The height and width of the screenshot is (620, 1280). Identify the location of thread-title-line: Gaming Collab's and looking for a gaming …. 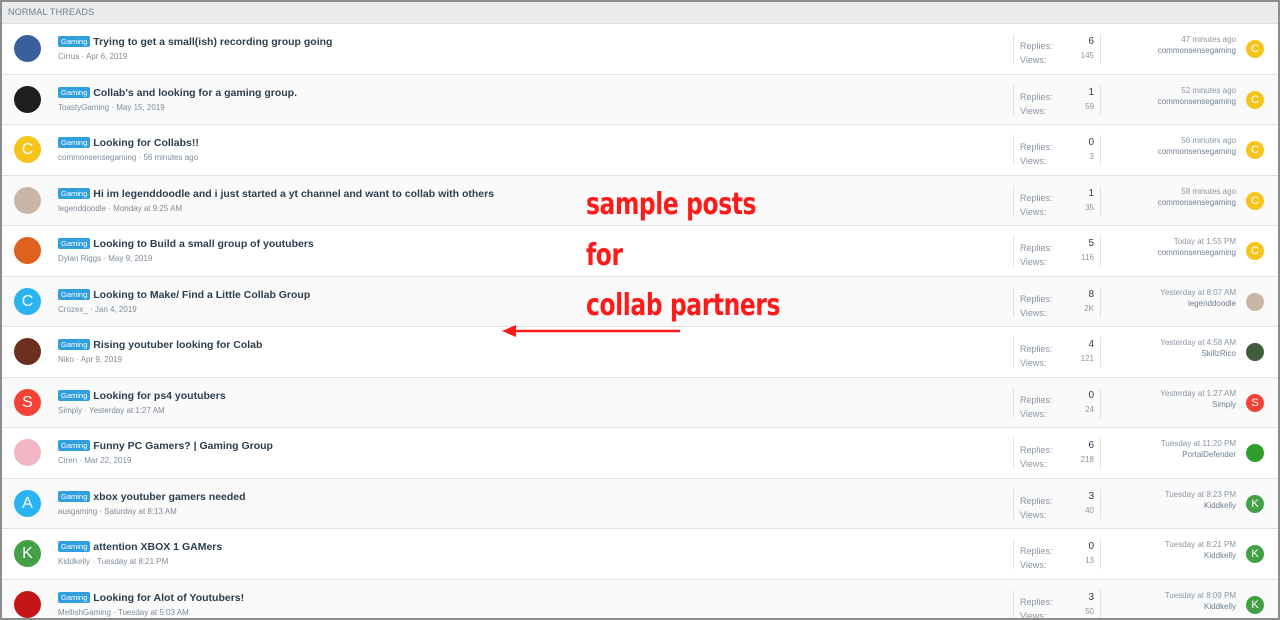
(177, 92).